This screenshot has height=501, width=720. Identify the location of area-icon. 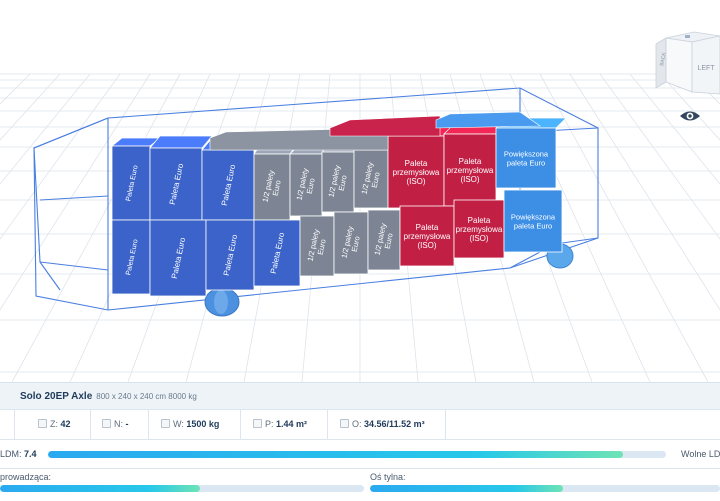
(257, 423).